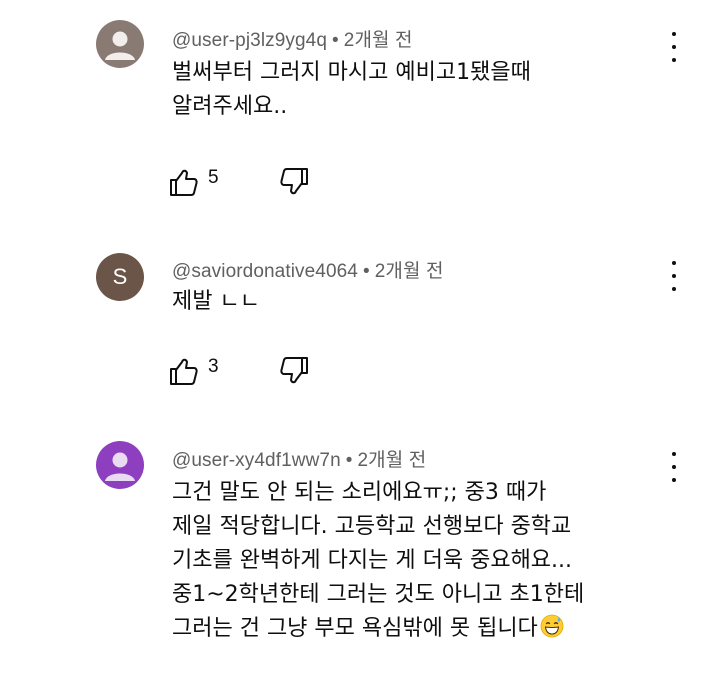  I want to click on avatar: S, so click(120, 277).